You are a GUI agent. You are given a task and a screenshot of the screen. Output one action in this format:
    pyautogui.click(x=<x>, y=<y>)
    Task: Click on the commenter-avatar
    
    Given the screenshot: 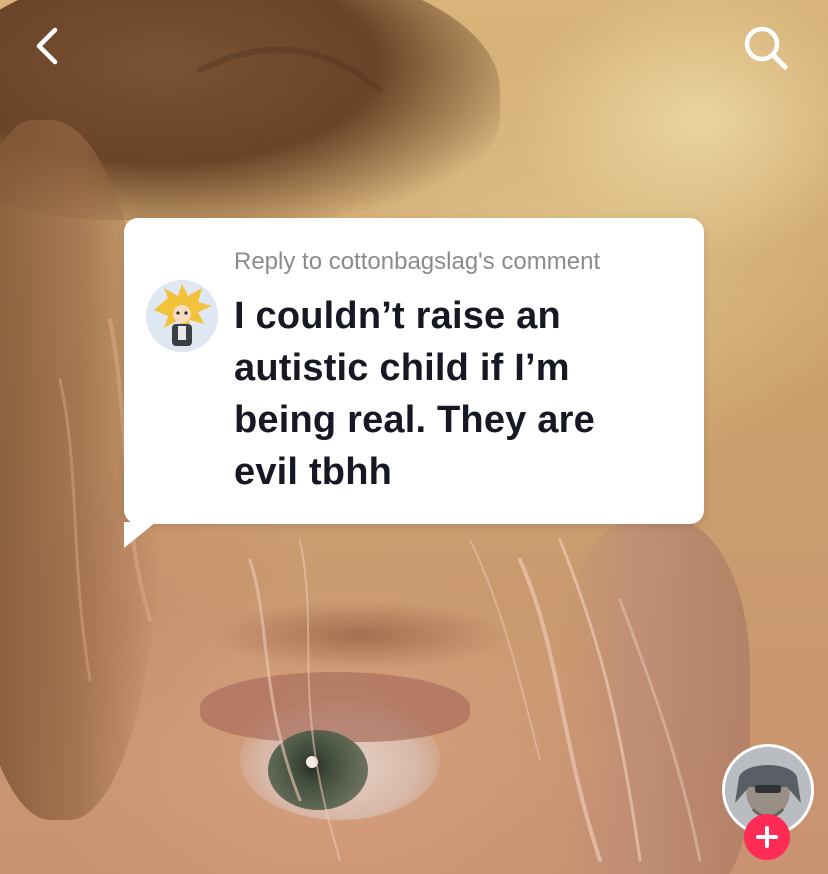 What is the action you would take?
    pyautogui.click(x=182, y=316)
    